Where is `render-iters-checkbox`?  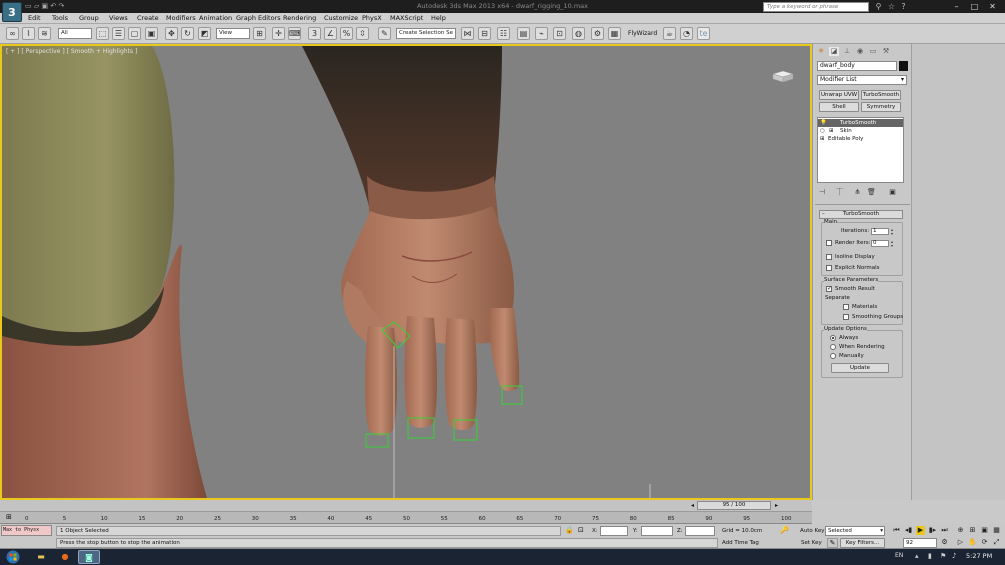
render-iters-checkbox is located at coordinates (829, 243).